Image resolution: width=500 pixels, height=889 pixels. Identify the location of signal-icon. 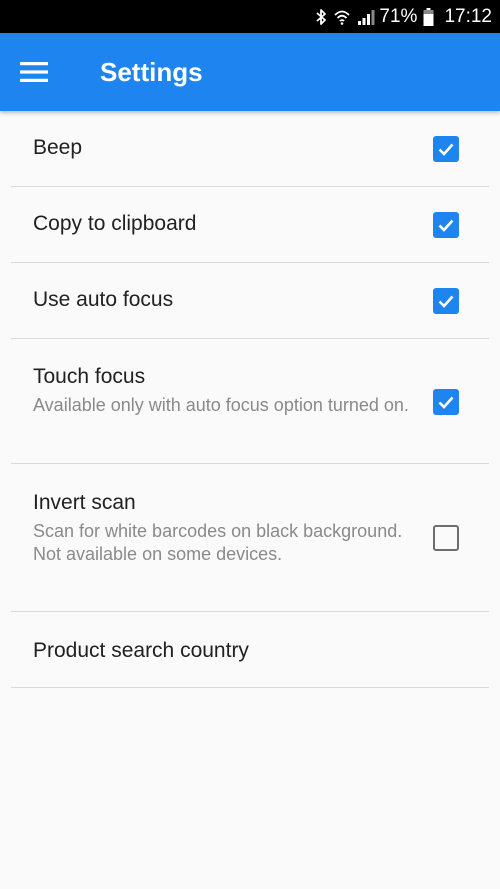
(366, 17).